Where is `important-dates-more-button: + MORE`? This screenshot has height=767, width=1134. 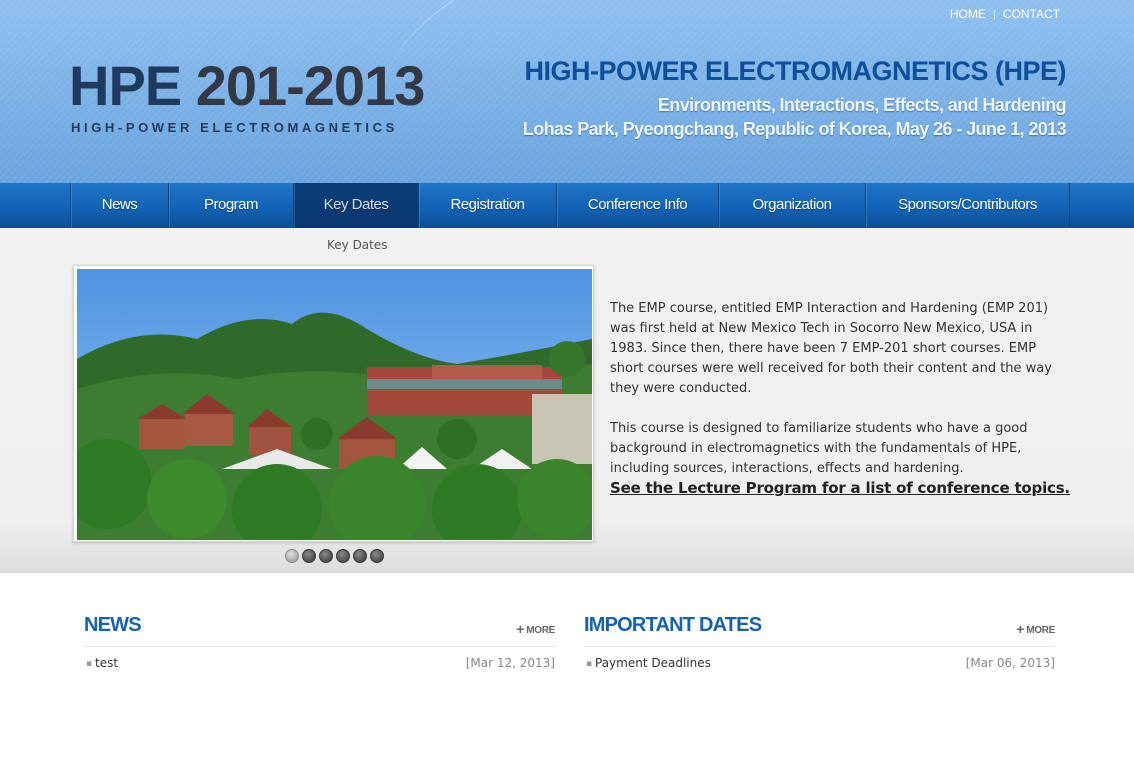
important-dates-more-button: + MORE is located at coordinates (1035, 629).